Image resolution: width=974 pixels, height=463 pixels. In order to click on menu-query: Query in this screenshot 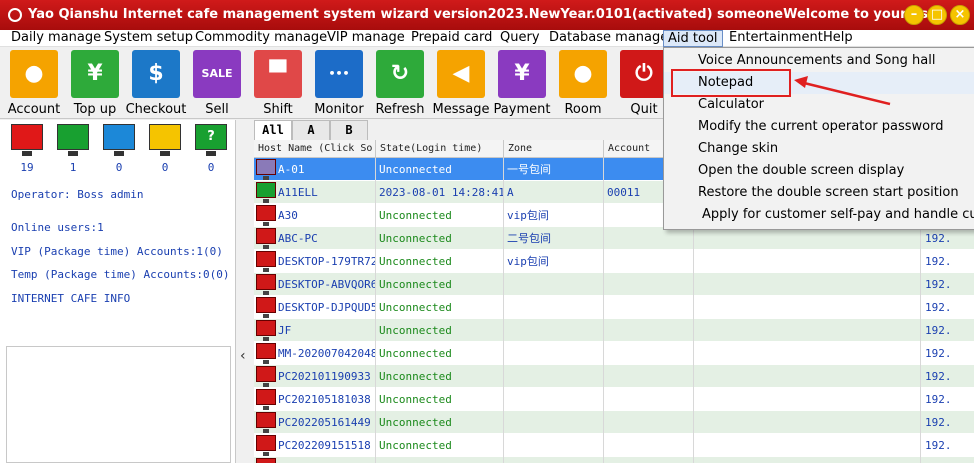, I will do `click(520, 38)`.